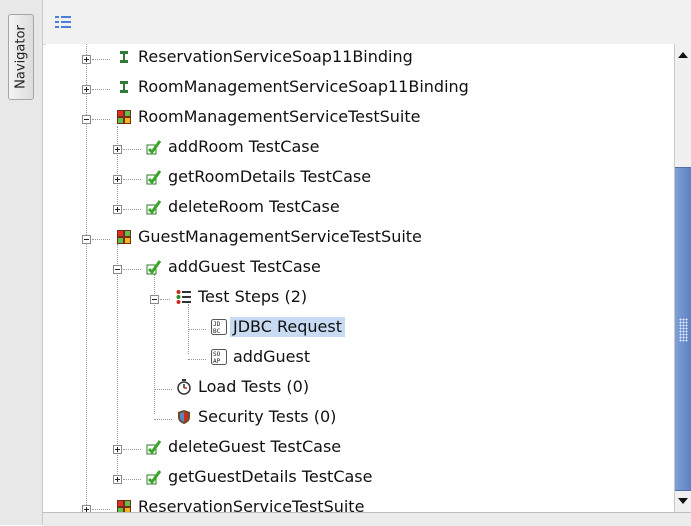  I want to click on tree-node-label: JDBC Request, so click(287, 327).